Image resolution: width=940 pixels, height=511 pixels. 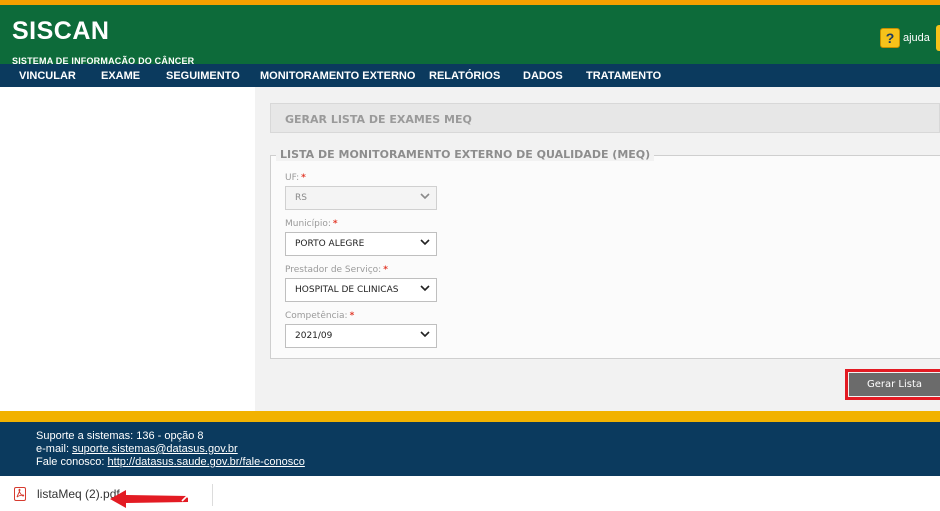 What do you see at coordinates (337, 76) in the screenshot?
I see `nav-item-monitoramento-externo: MONITORAMENTO EXTERNO` at bounding box center [337, 76].